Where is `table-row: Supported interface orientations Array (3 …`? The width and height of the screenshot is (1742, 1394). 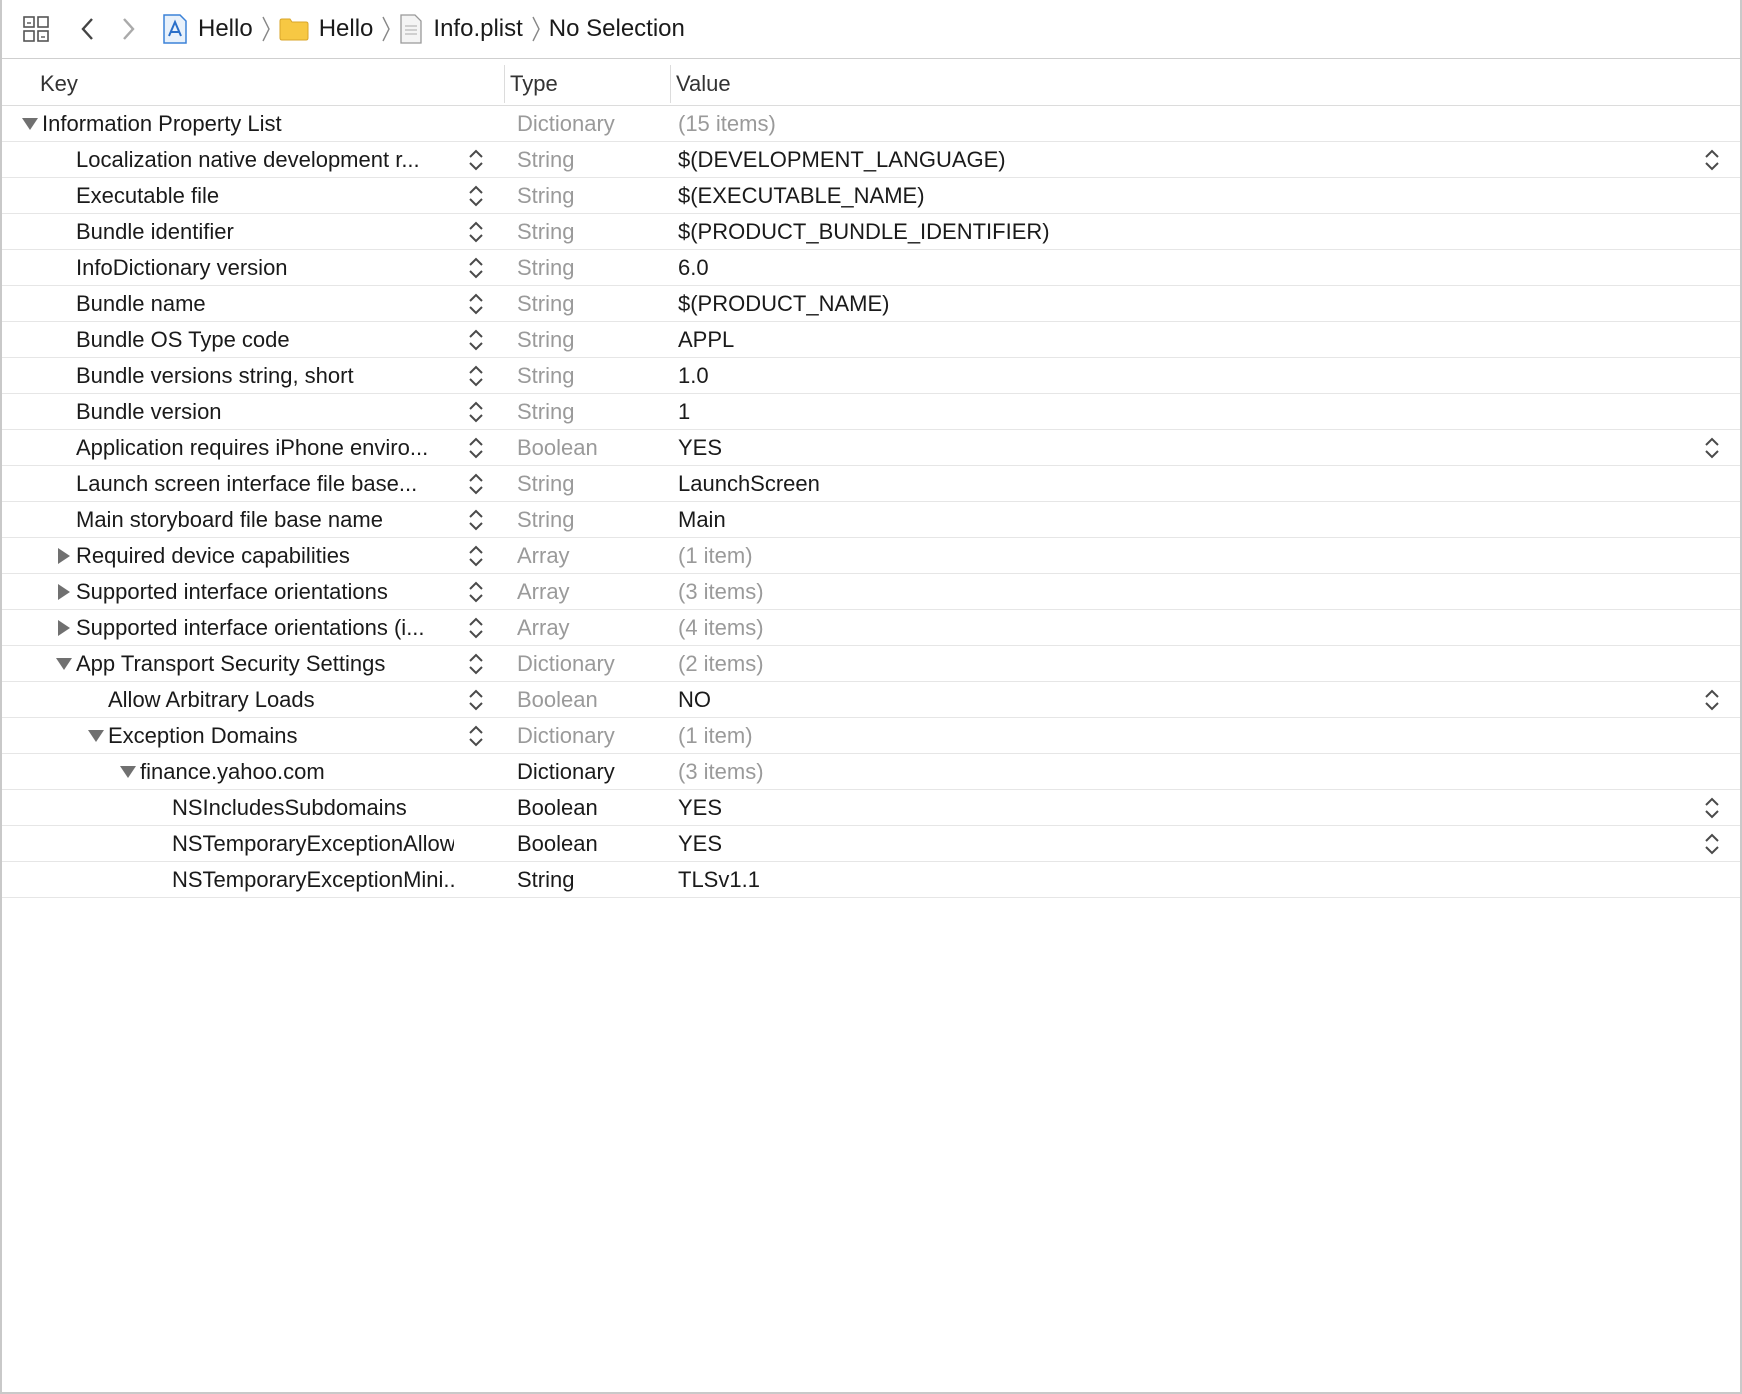 table-row: Supported interface orientations Array (3 … is located at coordinates (871, 592).